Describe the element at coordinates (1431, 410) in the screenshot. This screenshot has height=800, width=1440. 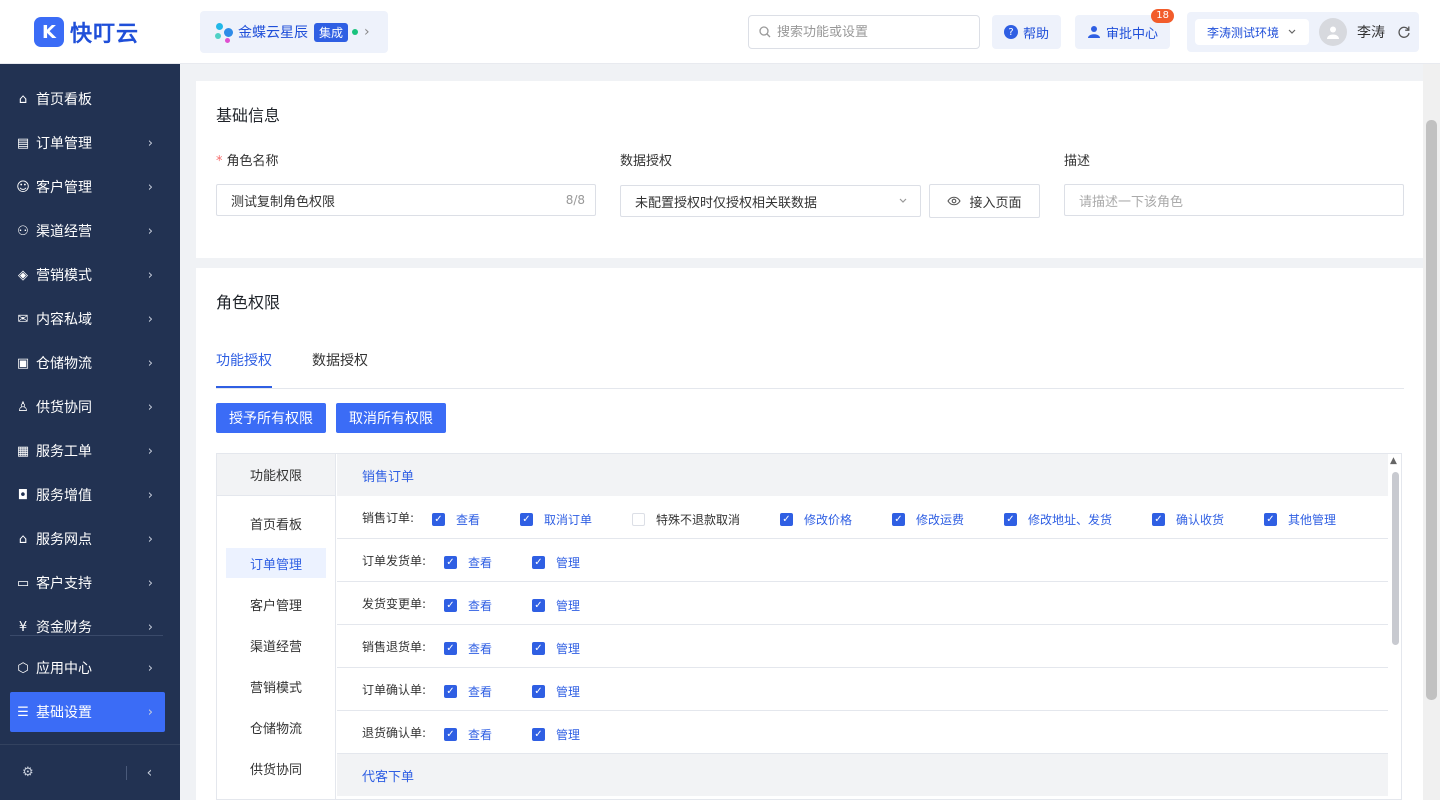
I see `page-scroll-thumb` at that location.